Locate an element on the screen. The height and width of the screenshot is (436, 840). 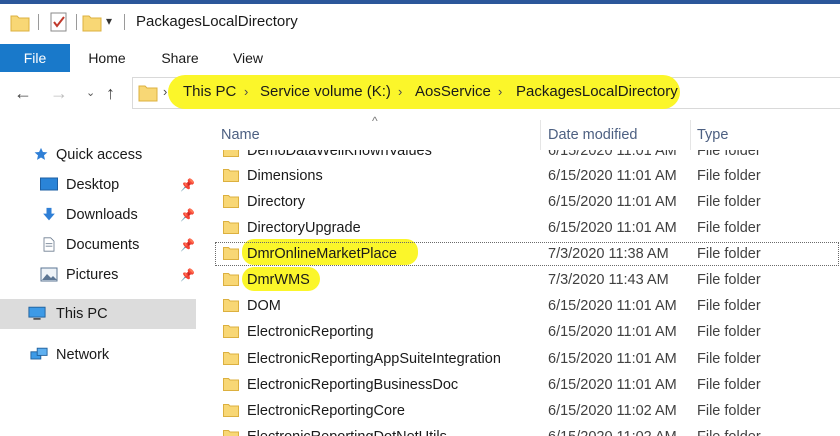
file-name: ElectronicReportingBusinessDoc is located at coordinates (353, 385).